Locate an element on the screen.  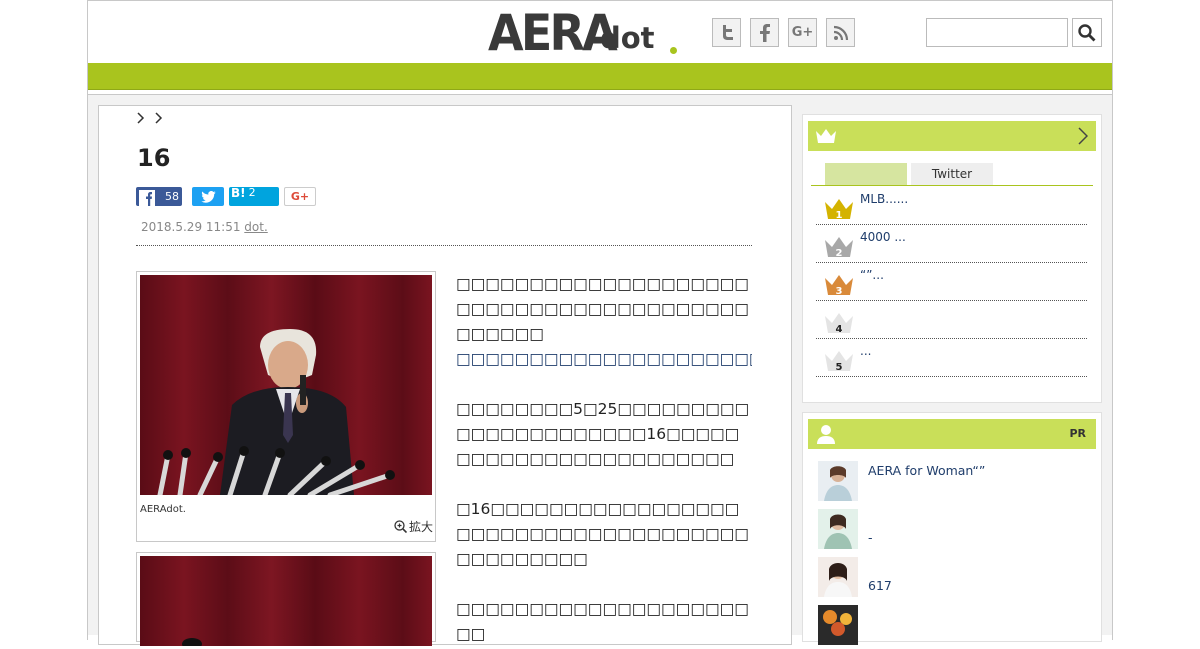
logo-main: AERA is located at coordinates (553, 33).